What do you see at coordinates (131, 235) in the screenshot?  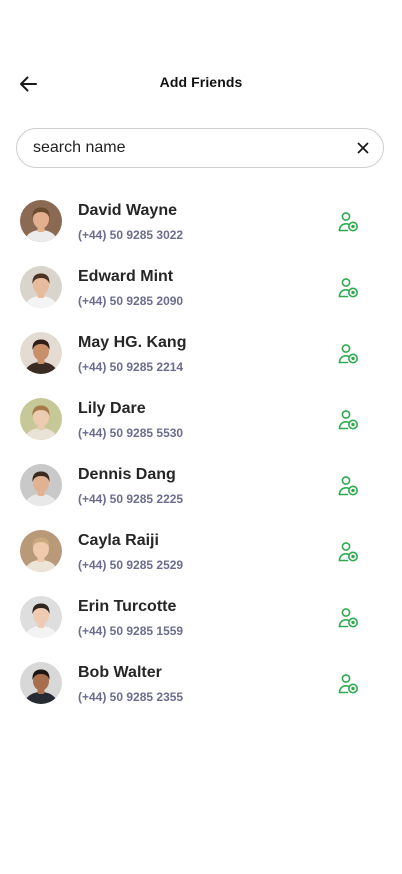 I see `friend-phone: (+44) 50 9285 3022` at bounding box center [131, 235].